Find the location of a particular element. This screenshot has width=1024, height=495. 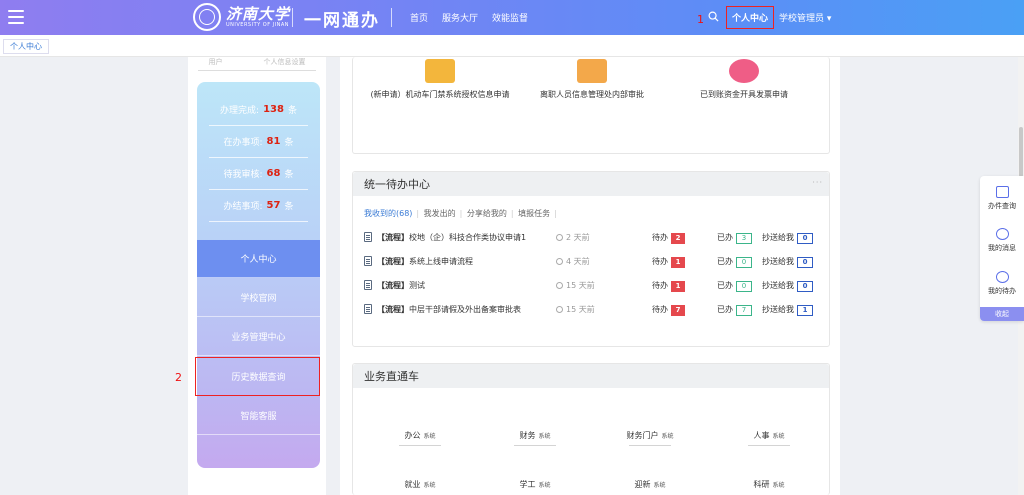

cc-label: 抄送给我 is located at coordinates (778, 285).